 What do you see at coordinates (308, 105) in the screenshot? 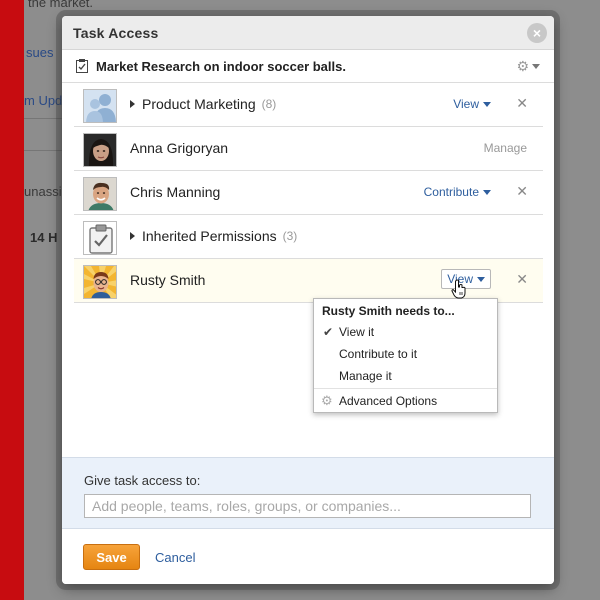
I see `list-item: Product Marketing (8) View ✕` at bounding box center [308, 105].